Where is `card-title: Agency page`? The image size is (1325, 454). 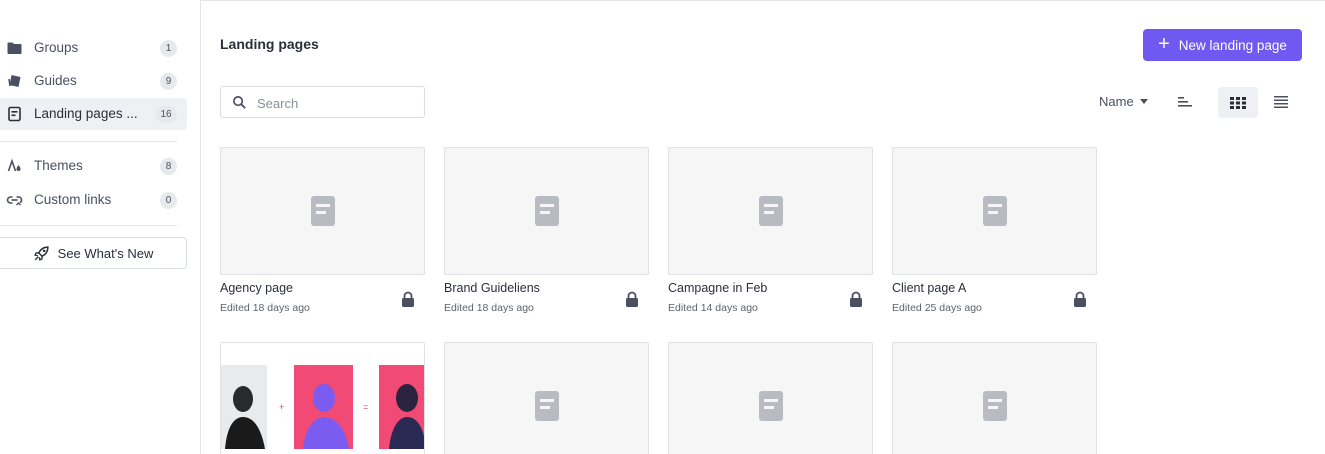
card-title: Agency page is located at coordinates (256, 288).